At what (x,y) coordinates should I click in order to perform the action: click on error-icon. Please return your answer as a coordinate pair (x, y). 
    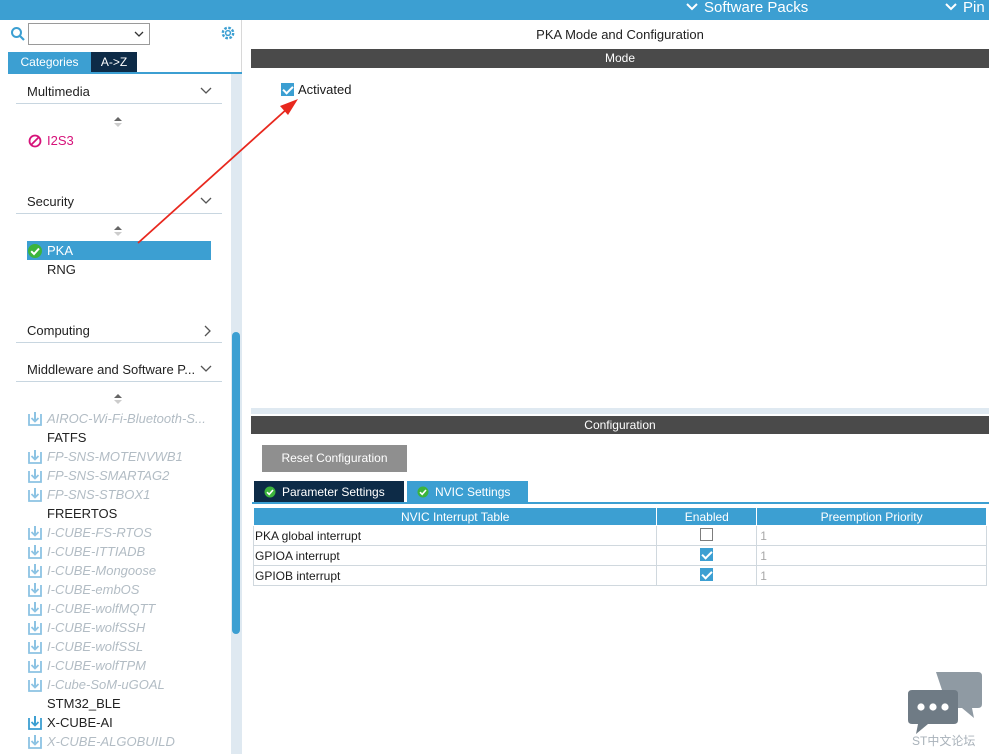
    Looking at the image, I should click on (35, 140).